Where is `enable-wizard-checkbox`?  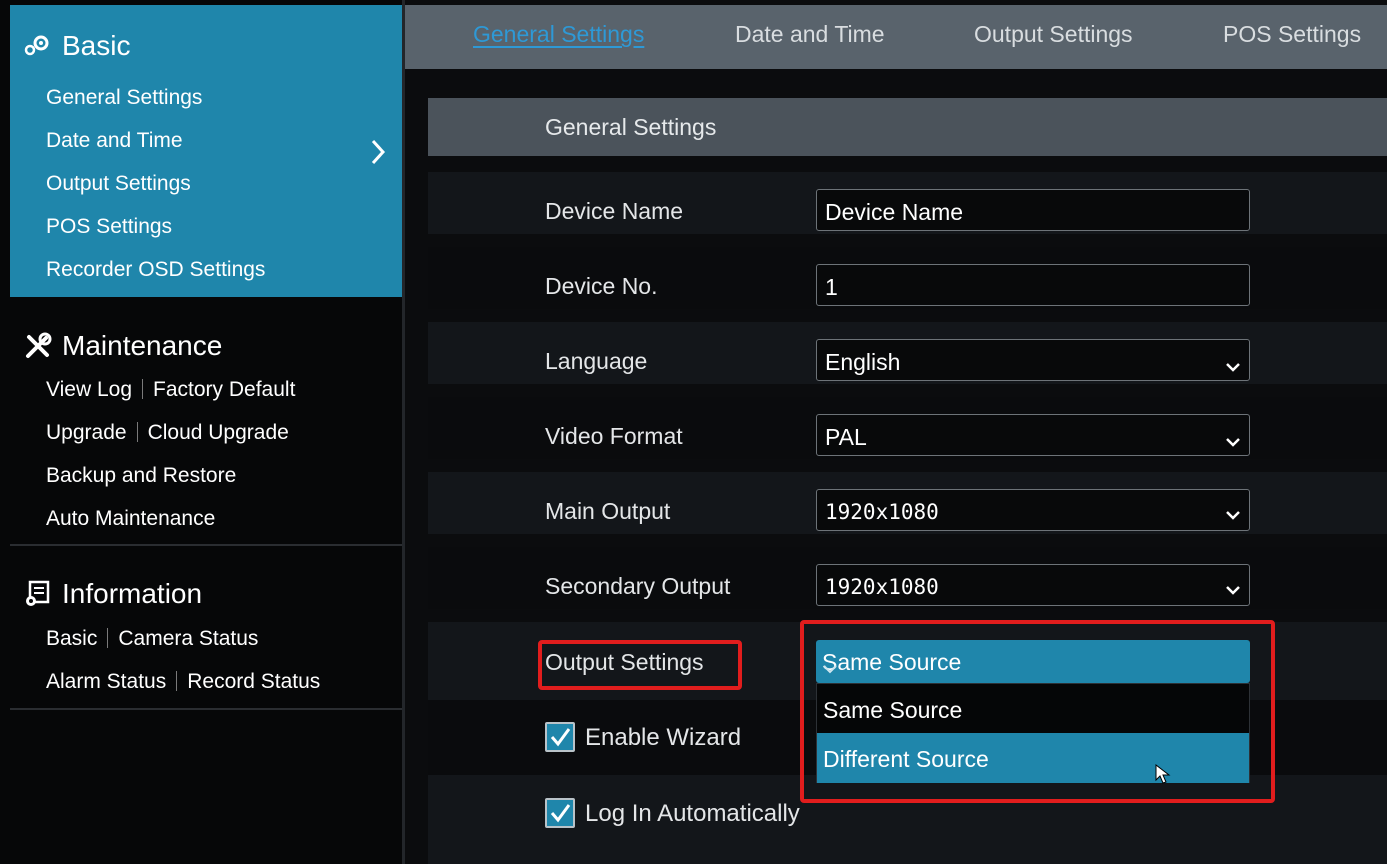
enable-wizard-checkbox is located at coordinates (560, 737).